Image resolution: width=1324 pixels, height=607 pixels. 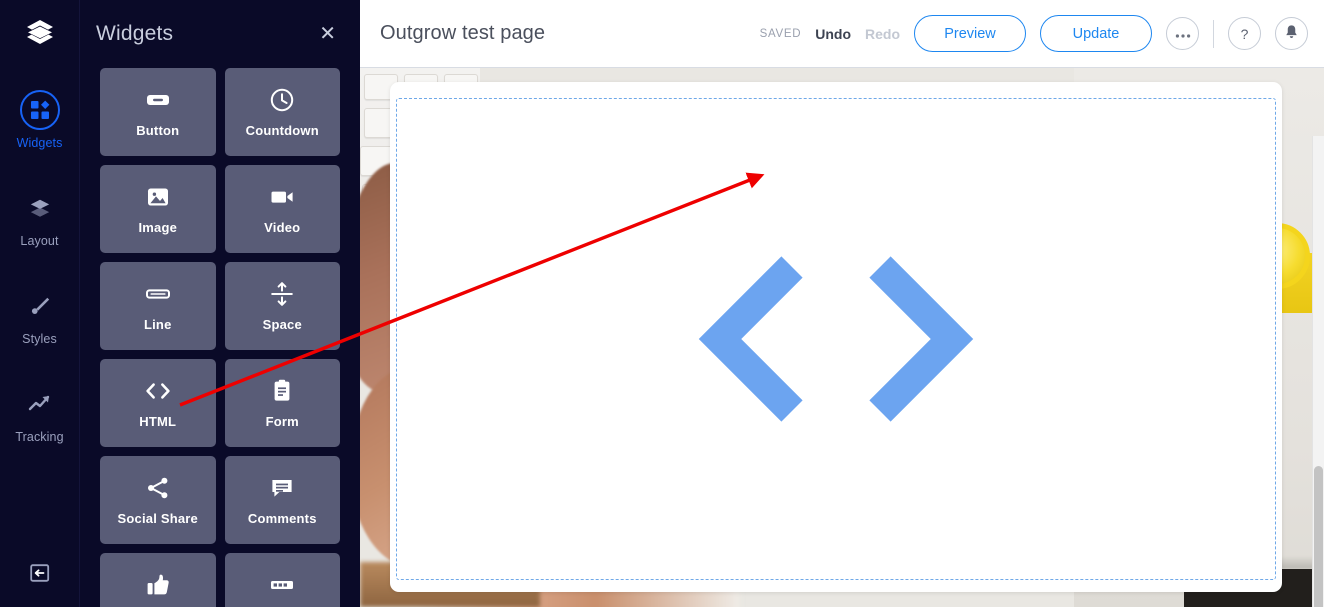 What do you see at coordinates (157, 324) in the screenshot?
I see `widget-tile-label: Line` at bounding box center [157, 324].